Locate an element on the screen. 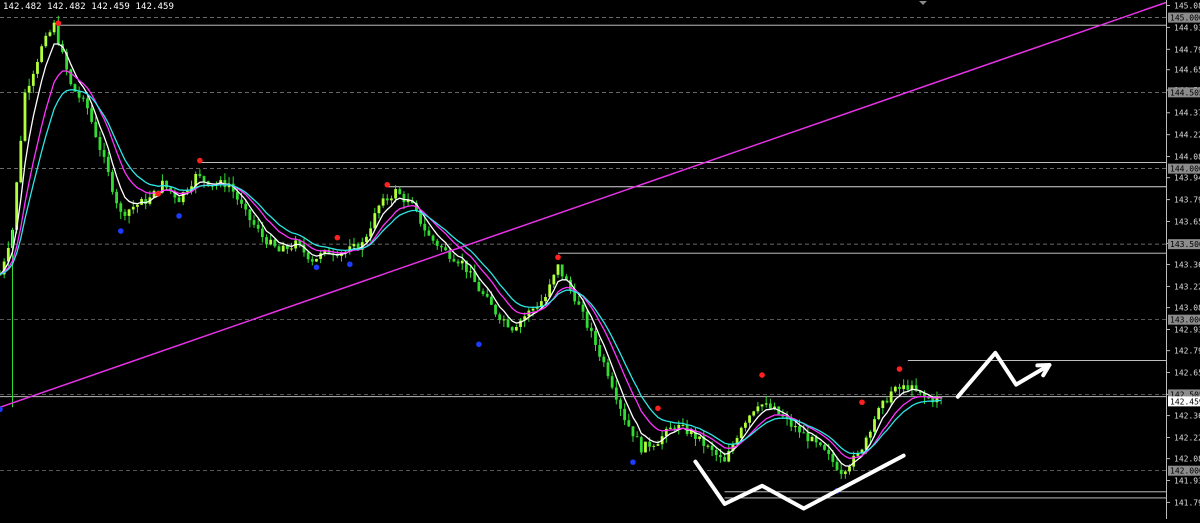 This screenshot has width=1200, height=523. y-tick-label: 142.935 is located at coordinates (1187, 329).